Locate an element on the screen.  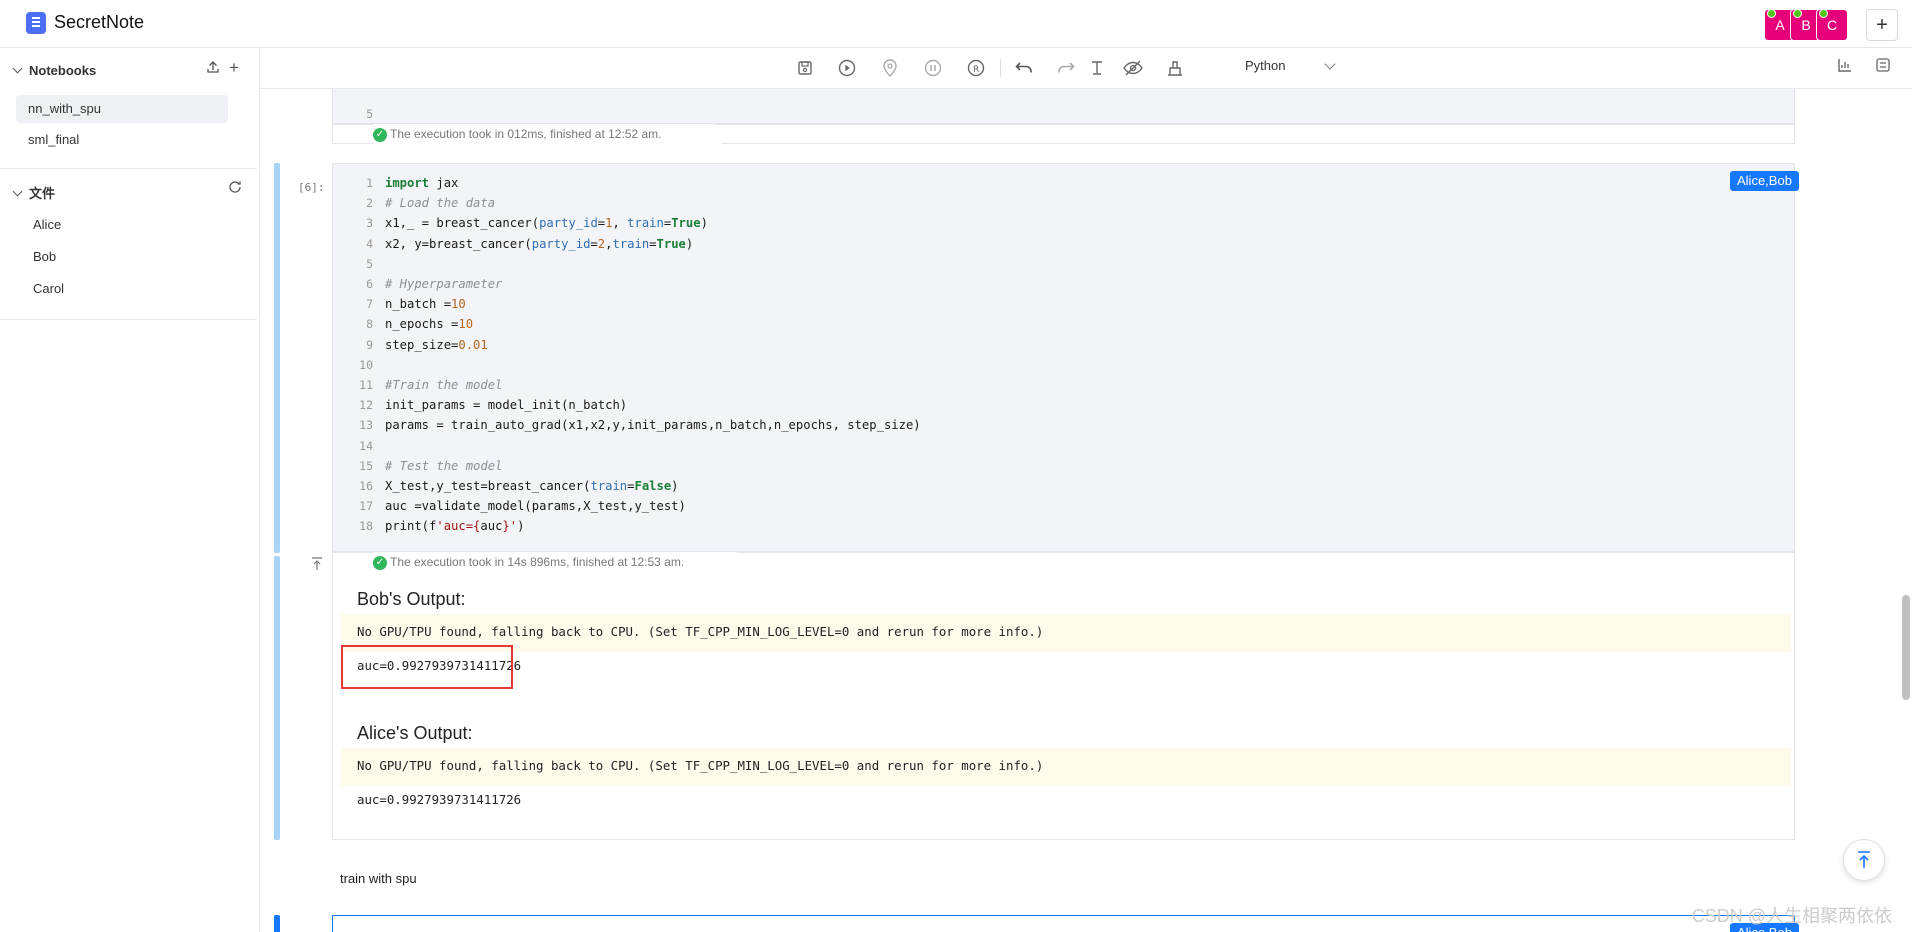
files-panel: 文件 Alice Bob Carol is located at coordinates (128, 244).